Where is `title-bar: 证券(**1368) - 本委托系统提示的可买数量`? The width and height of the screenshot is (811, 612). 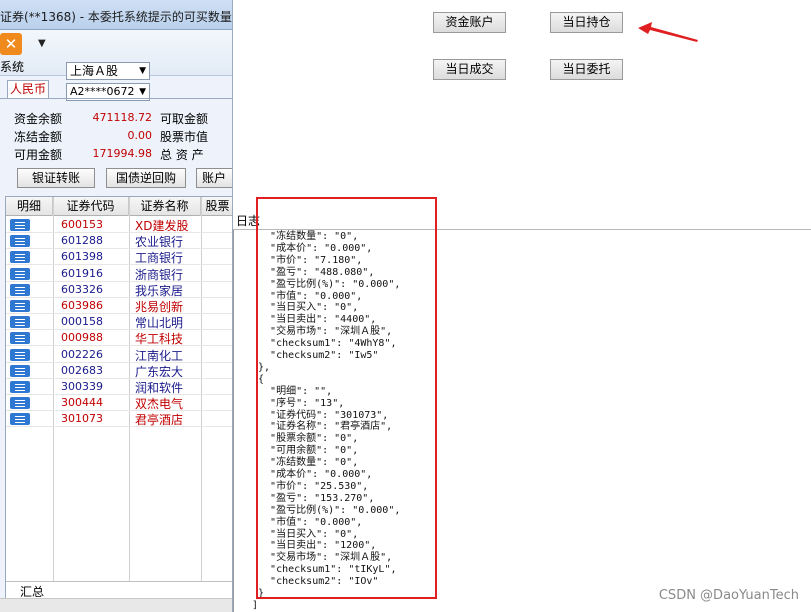 title-bar: 证券(**1368) - 本委托系统提示的可买数量 is located at coordinates (116, 15).